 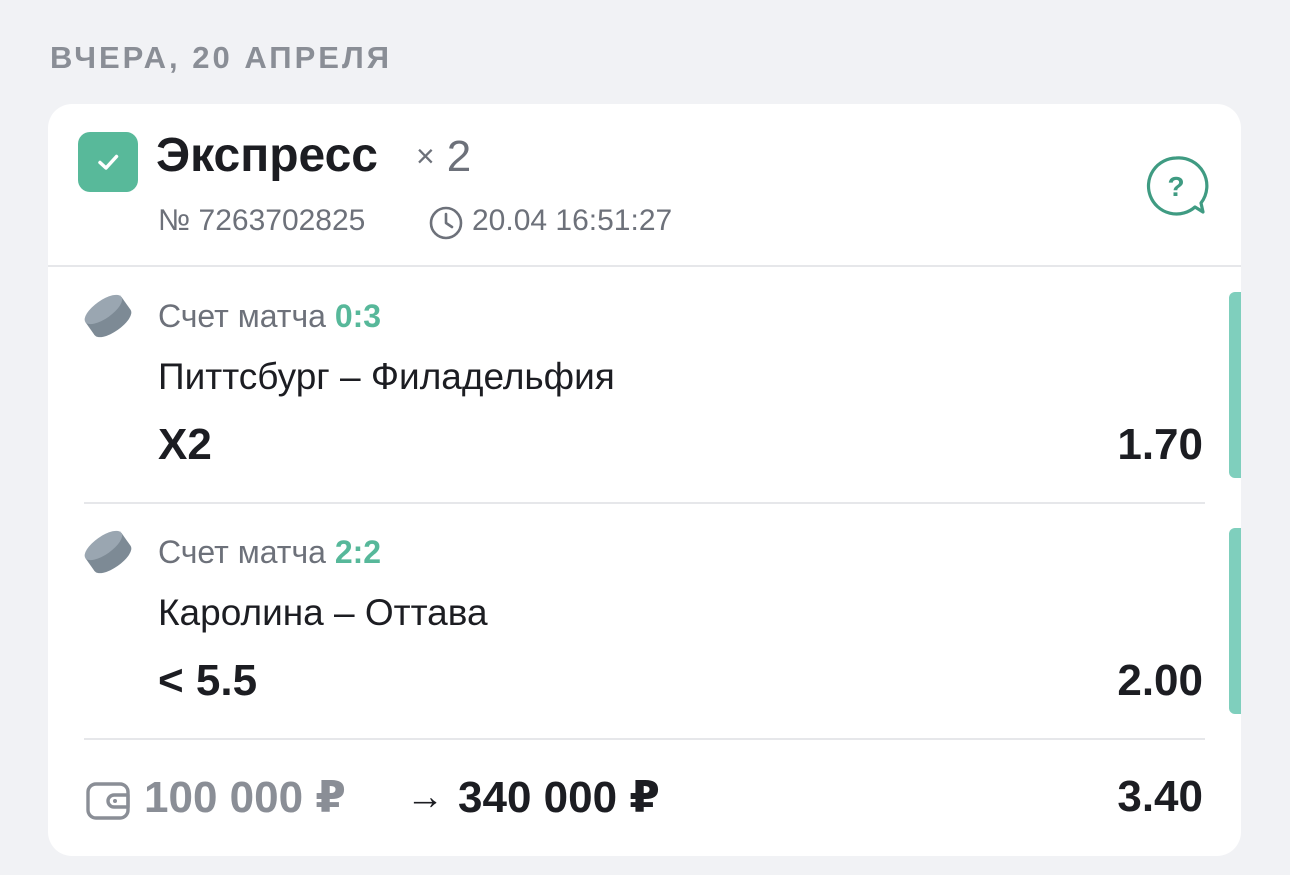 I want to click on payout-amount: 340 000 ₽, so click(x=559, y=797).